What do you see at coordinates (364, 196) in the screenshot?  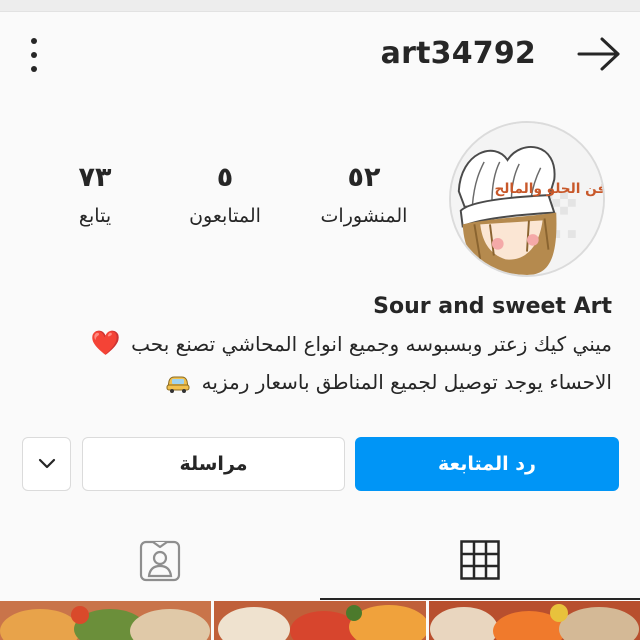 I see `posts-stat: ٥٢ المنشورات` at bounding box center [364, 196].